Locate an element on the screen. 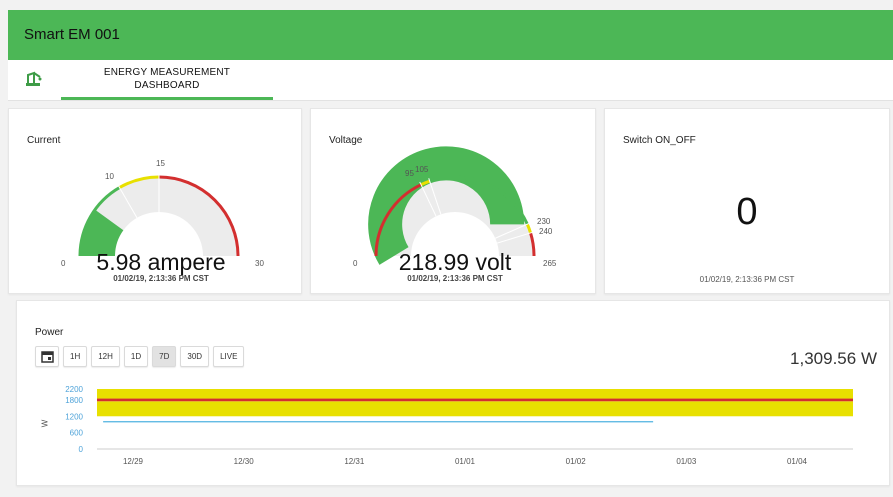 This screenshot has width=893, height=497. switch-card: Switch ON_OFF 0 01/02/19, 2:13:36 PM CST is located at coordinates (747, 201).